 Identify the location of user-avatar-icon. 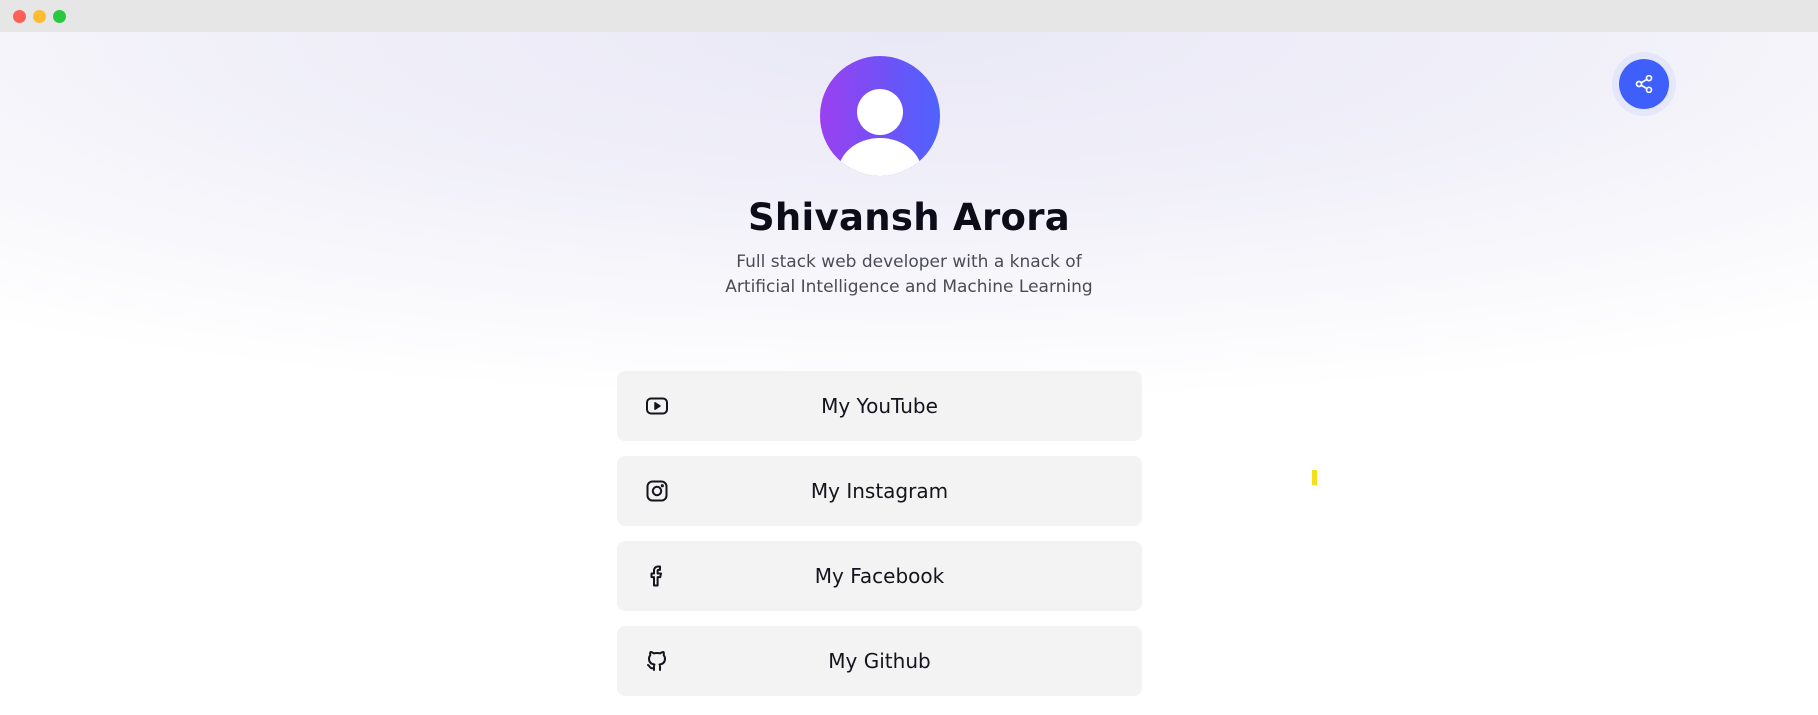
(880, 112).